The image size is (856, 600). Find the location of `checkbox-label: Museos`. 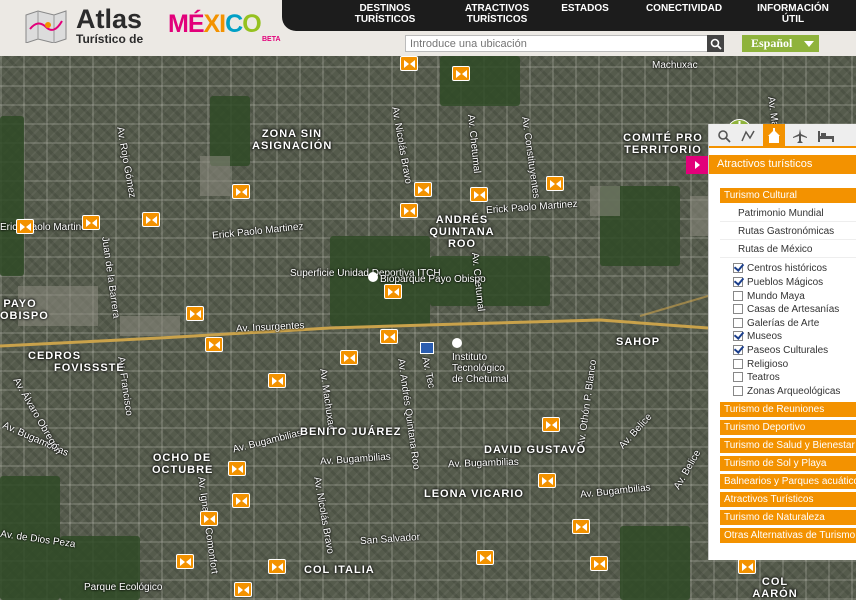

checkbox-label: Museos is located at coordinates (765, 336).